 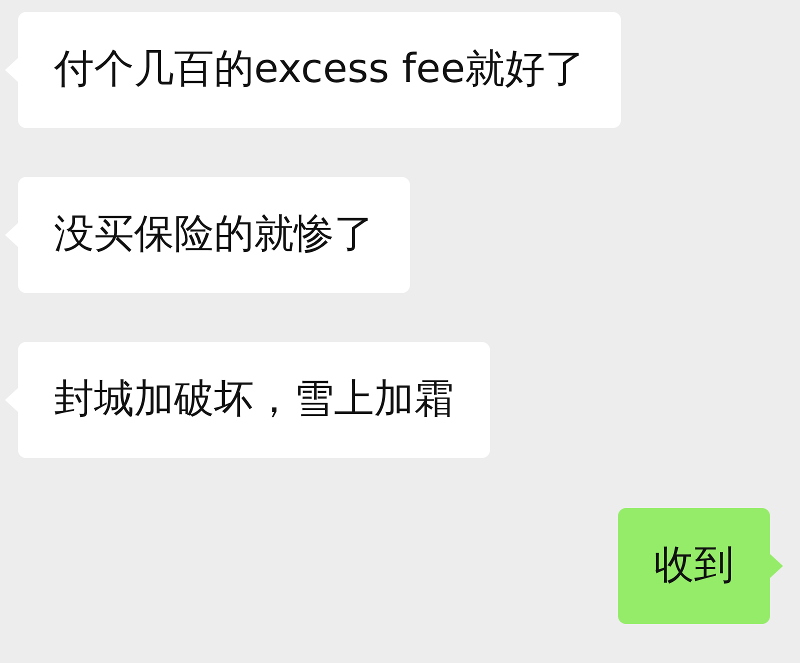 I want to click on message-bubble: 付个几百的excess fee就好了, so click(x=320, y=70).